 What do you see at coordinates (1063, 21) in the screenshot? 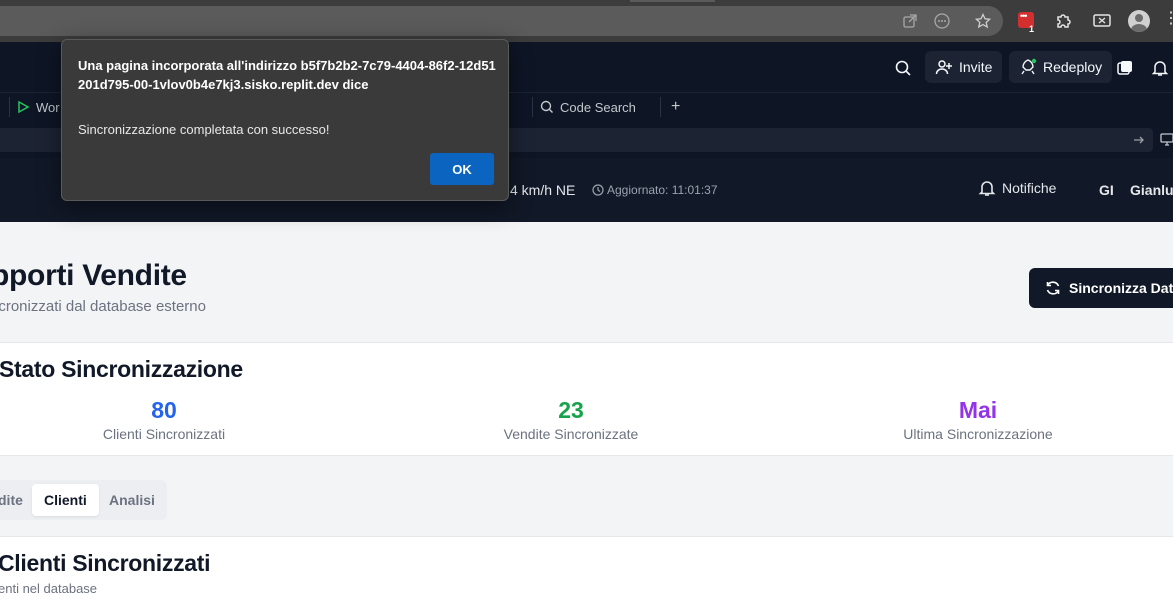
I see `puzzle-icon` at bounding box center [1063, 21].